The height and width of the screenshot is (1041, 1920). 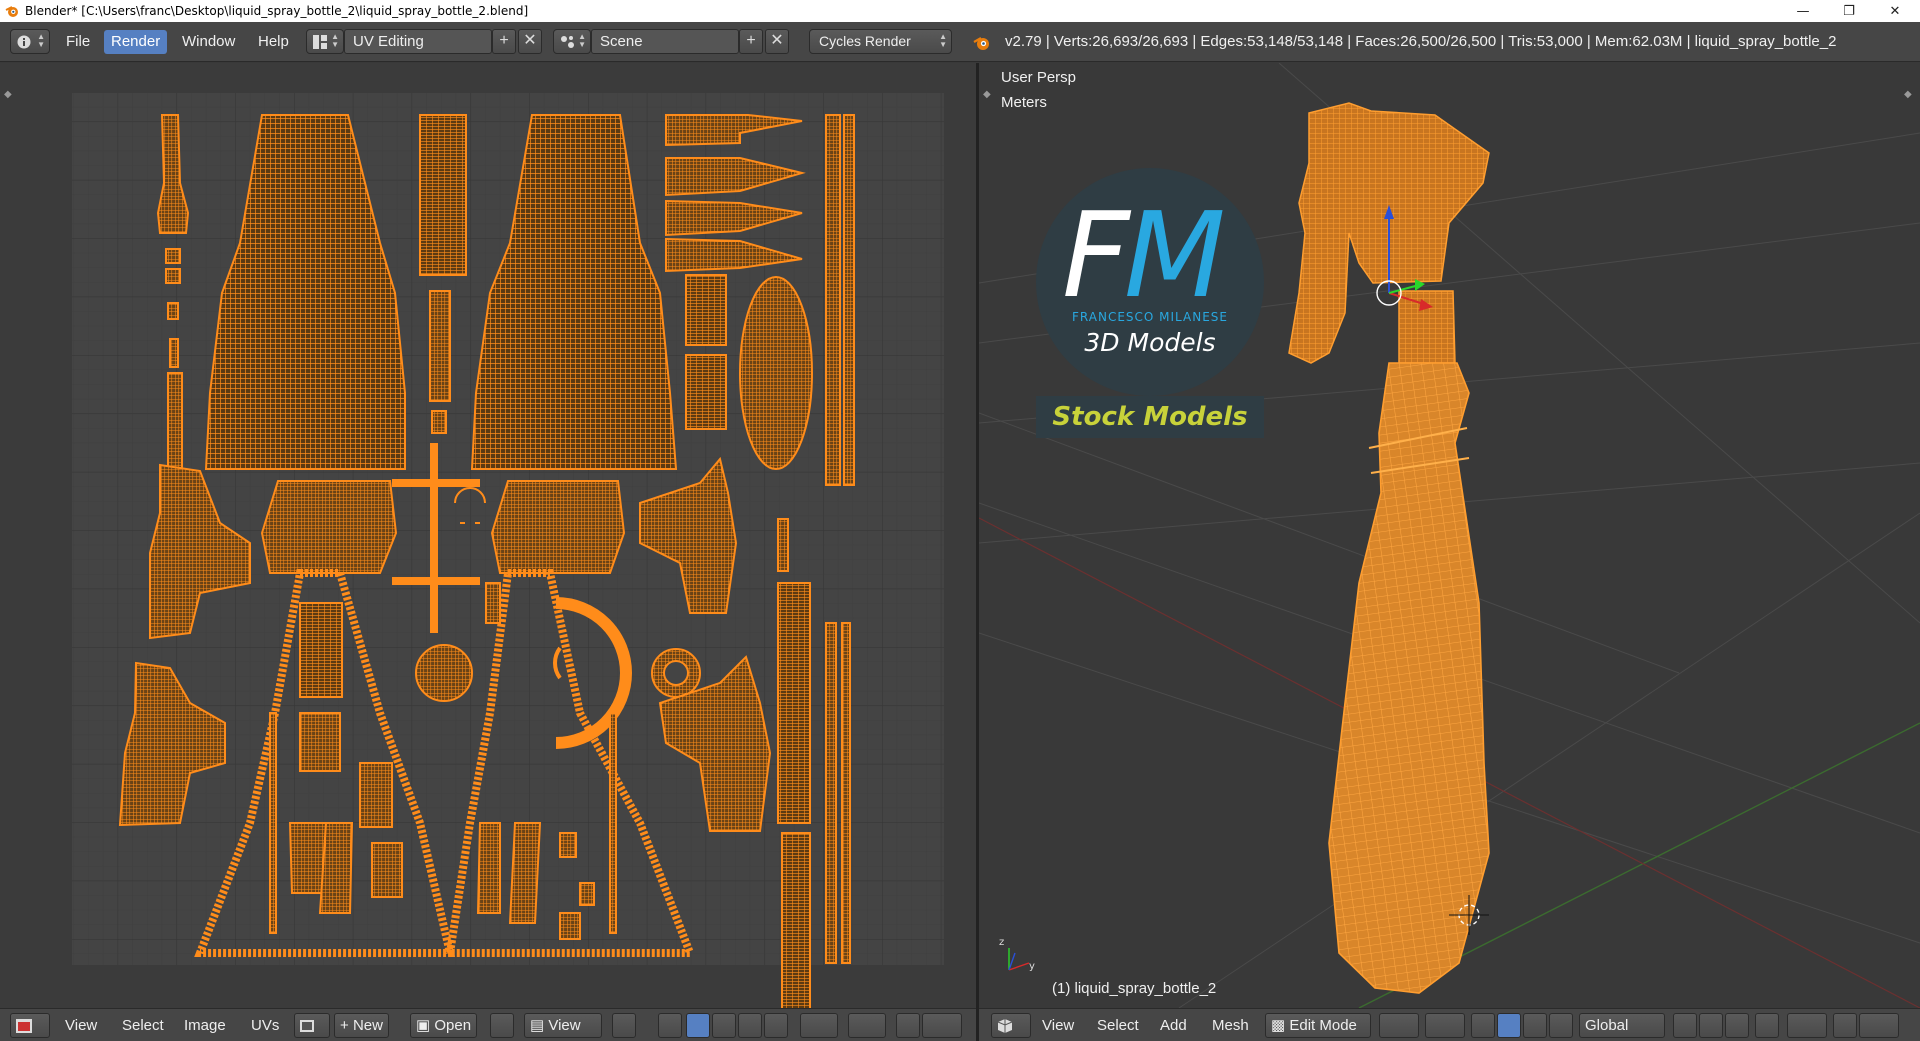 I want to click on face-select-mode-icon, so click(x=1737, y=1025).